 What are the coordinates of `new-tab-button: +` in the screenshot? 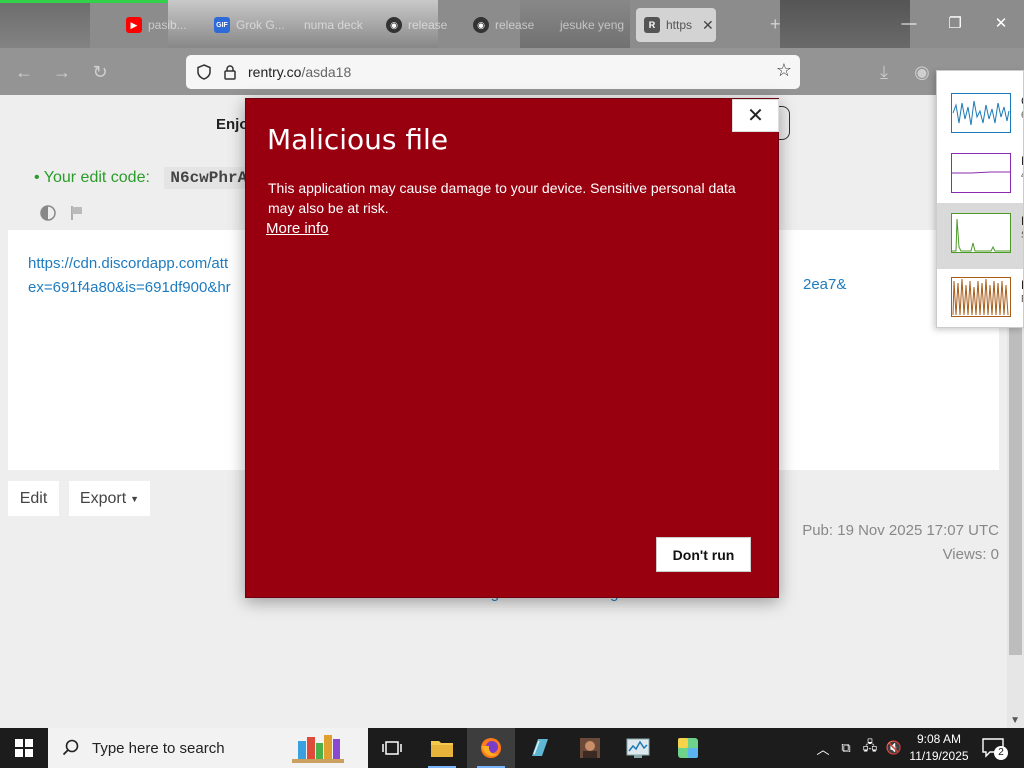 It's located at (775, 24).